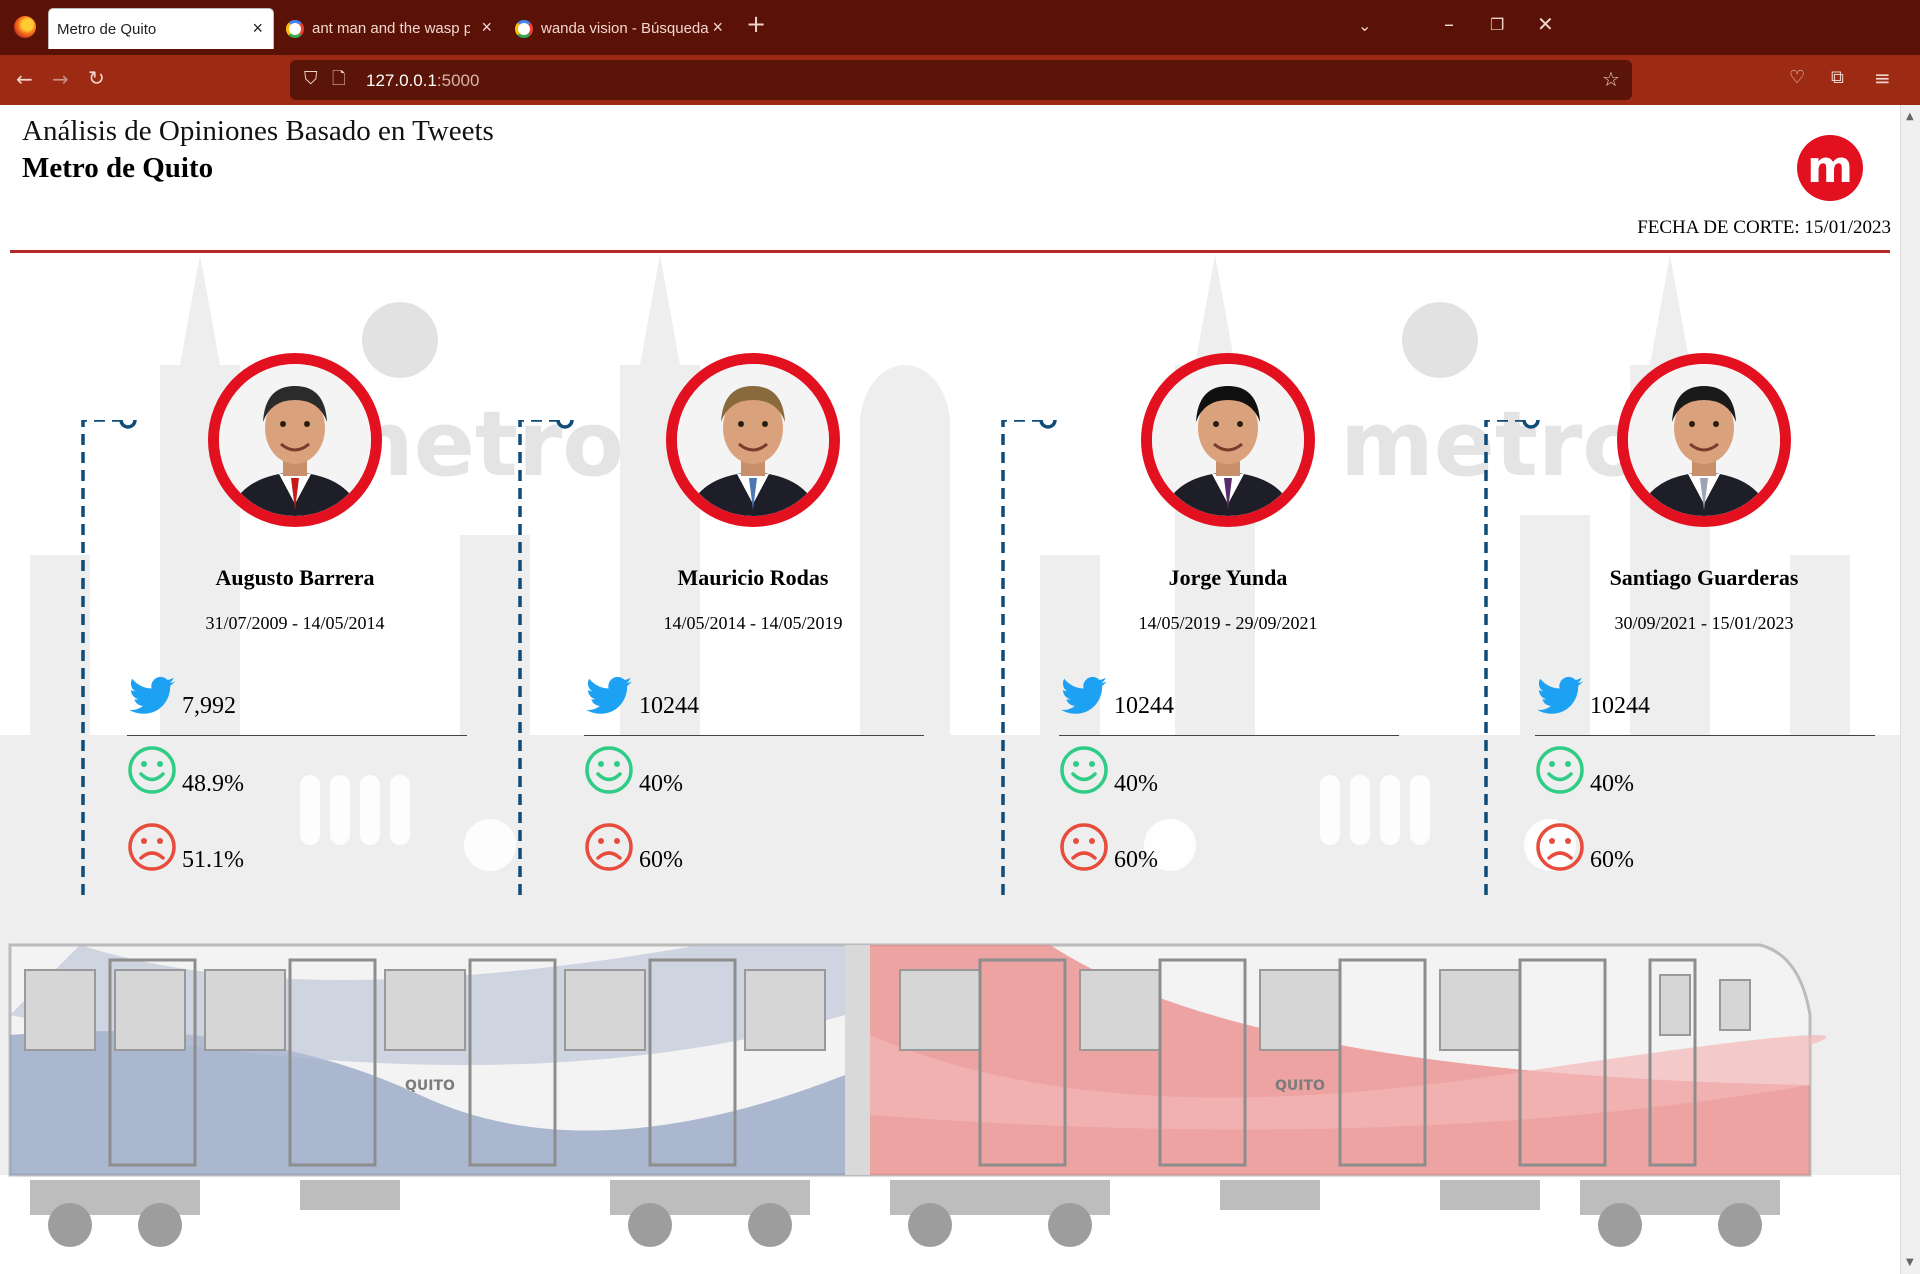 The image size is (1920, 1274). I want to click on vertical-scrollbar: ▲ ▼, so click(1910, 689).